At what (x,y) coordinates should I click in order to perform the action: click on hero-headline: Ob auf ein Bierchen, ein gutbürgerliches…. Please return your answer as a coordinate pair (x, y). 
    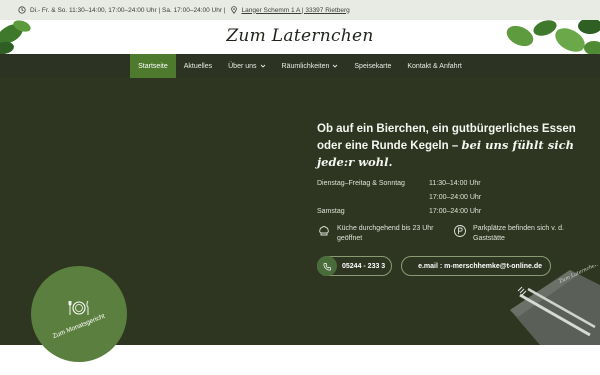
    Looking at the image, I should click on (446, 146).